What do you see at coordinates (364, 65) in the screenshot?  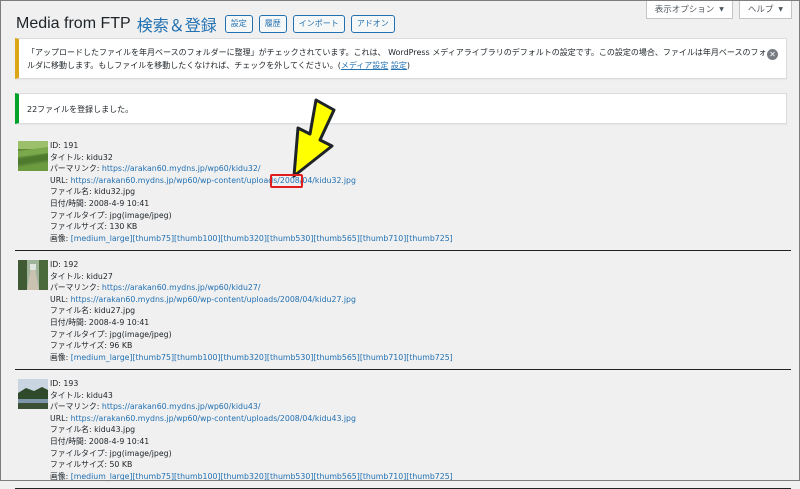 I see `media-settings-link: メディア設定` at bounding box center [364, 65].